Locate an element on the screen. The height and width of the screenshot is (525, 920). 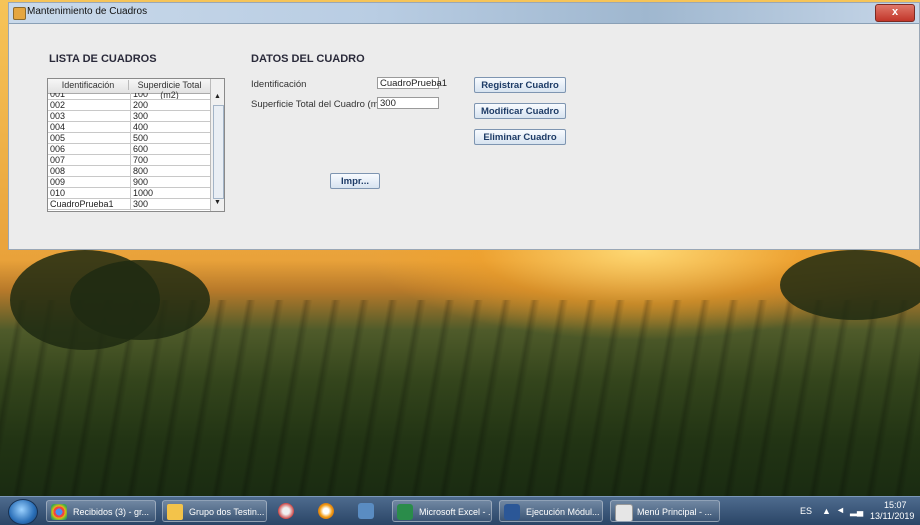
table-row: 007 700 is located at coordinates (129, 160).